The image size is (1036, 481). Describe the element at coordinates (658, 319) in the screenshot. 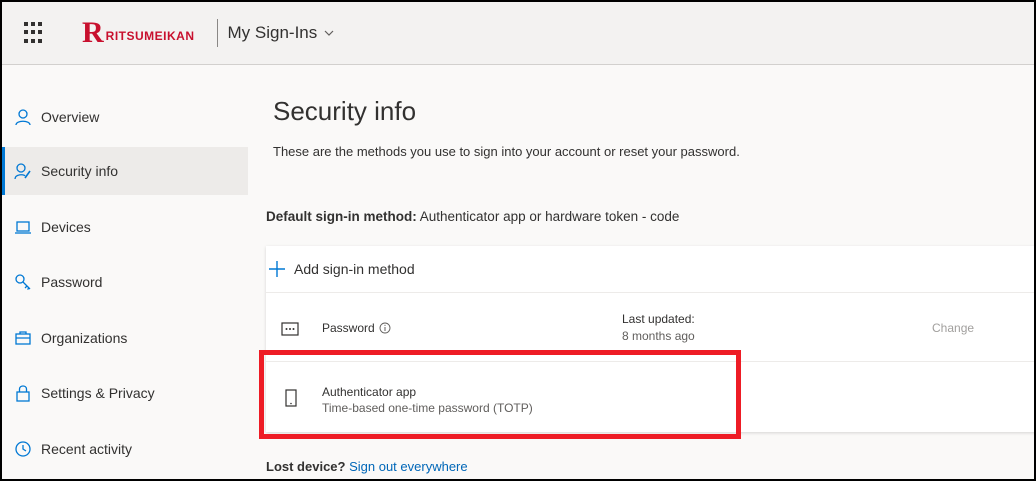

I see `last-updated-label: Last updated:` at that location.